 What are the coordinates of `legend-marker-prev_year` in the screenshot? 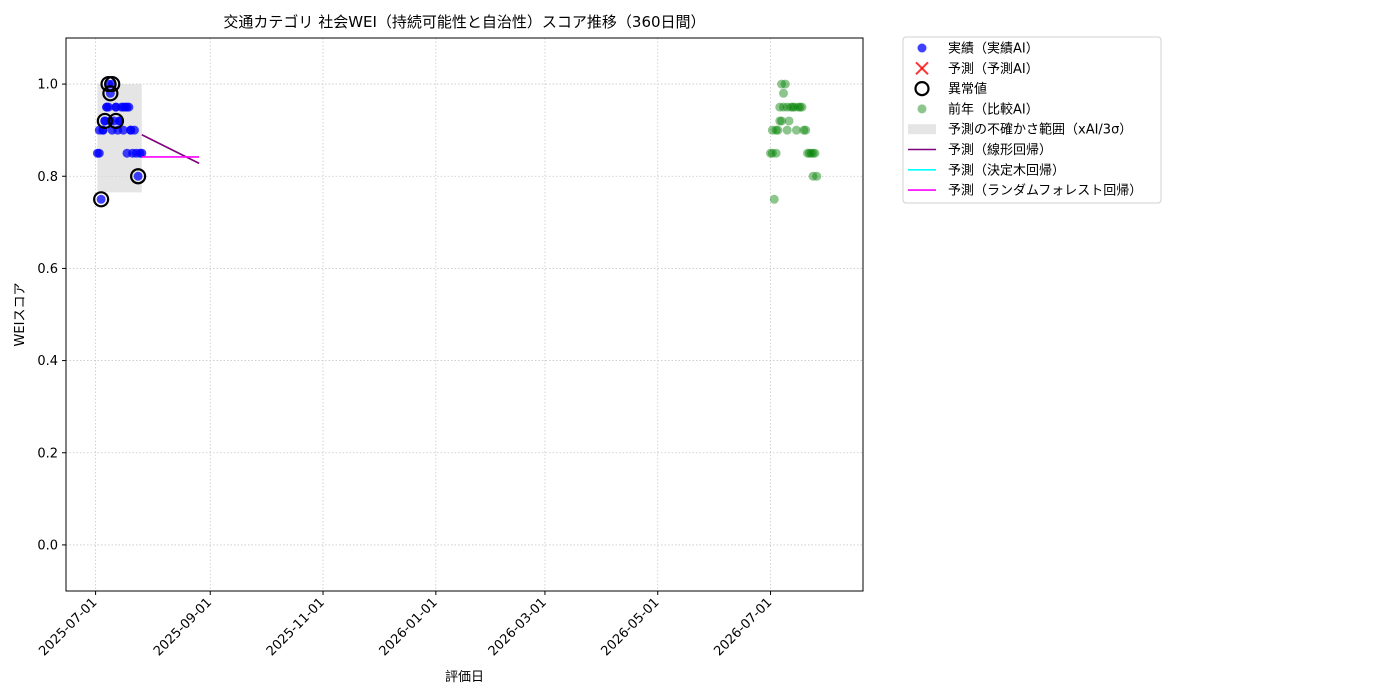 It's located at (922, 109).